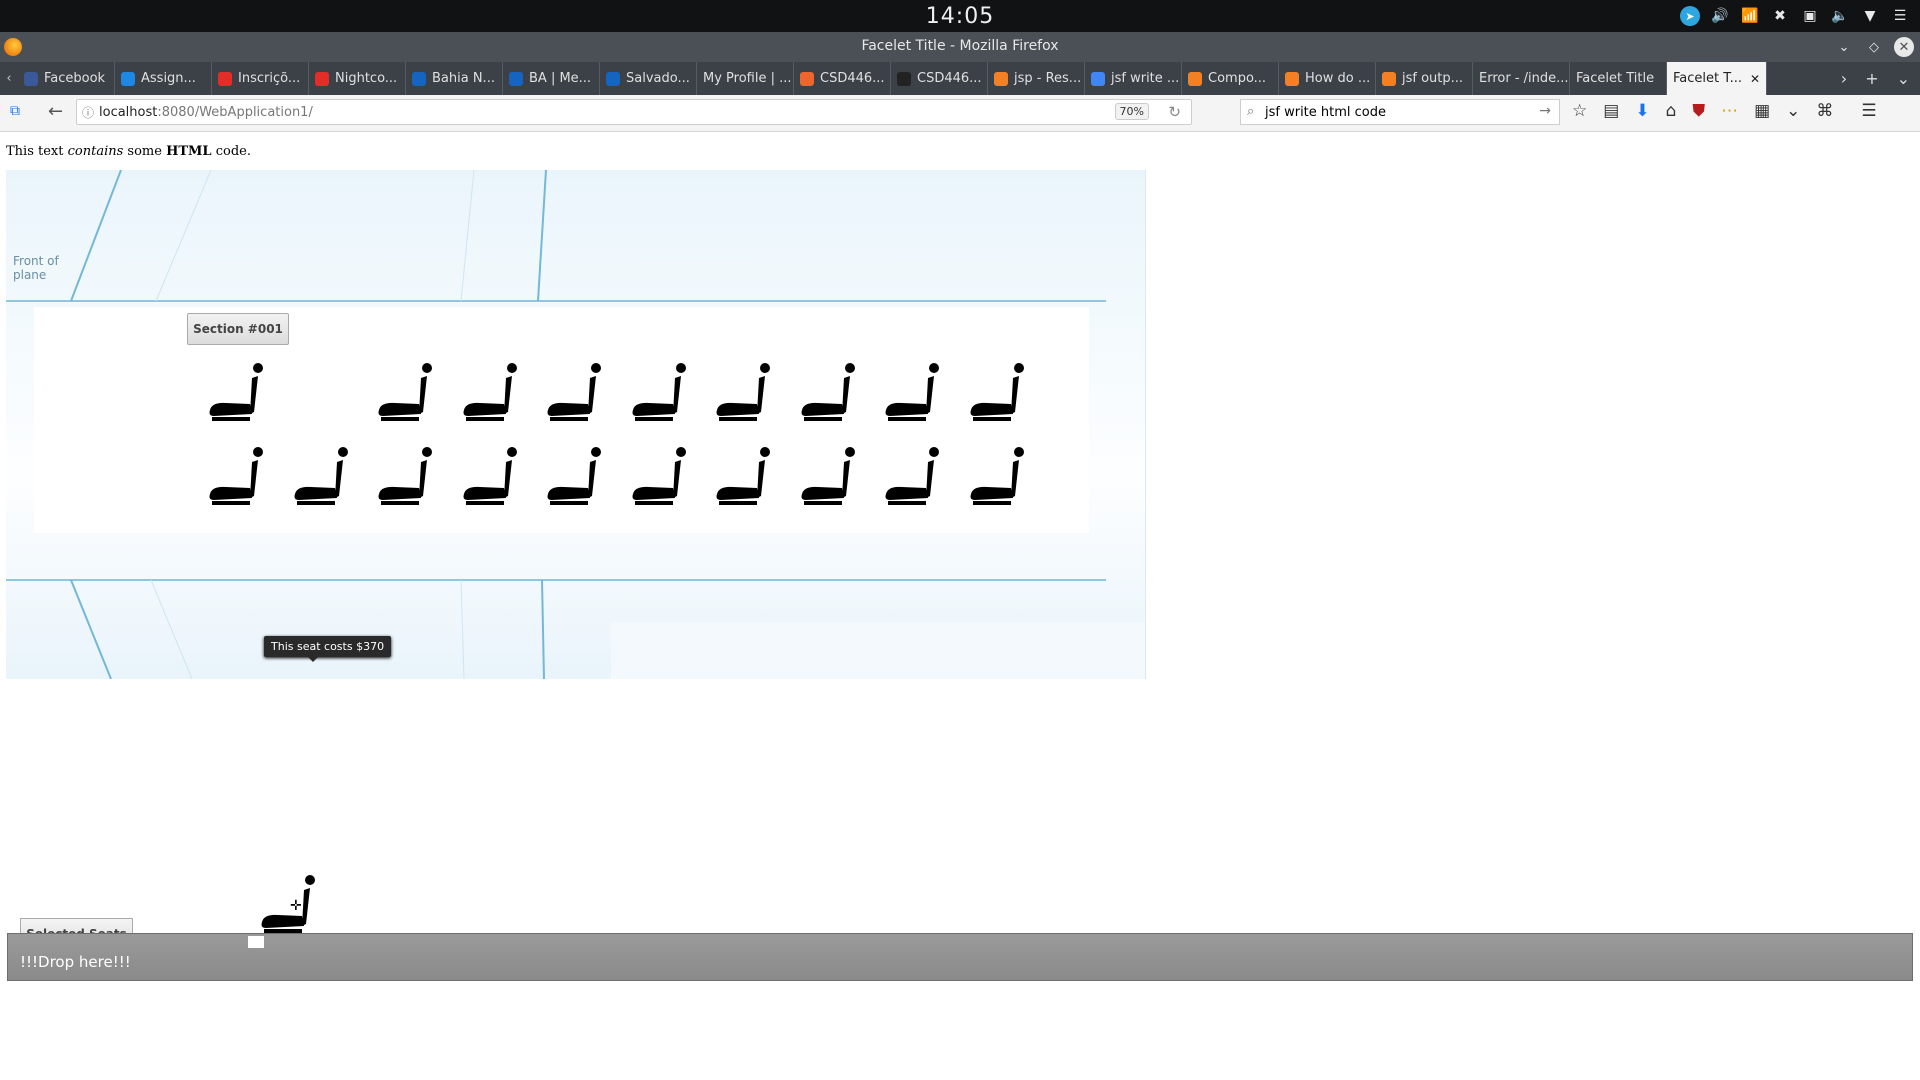 Image resolution: width=1920 pixels, height=1080 pixels. What do you see at coordinates (904, 78) in the screenshot?
I see `github-icon` at bounding box center [904, 78].